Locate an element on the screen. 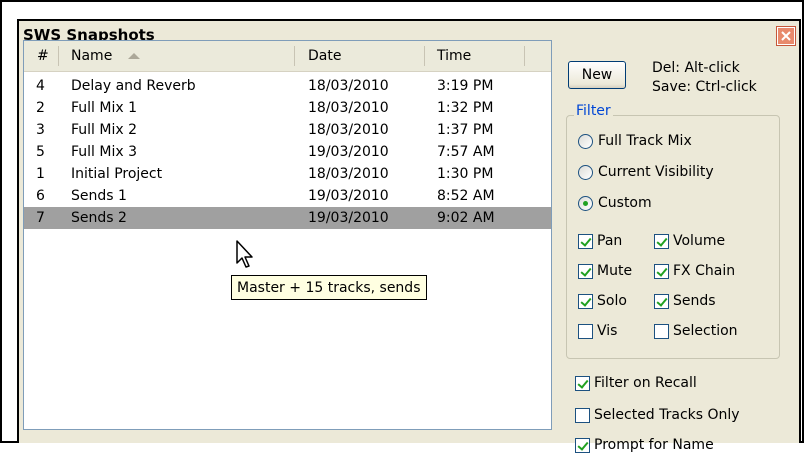 The image size is (804, 455). checkbox-solo: Solo is located at coordinates (602, 301).